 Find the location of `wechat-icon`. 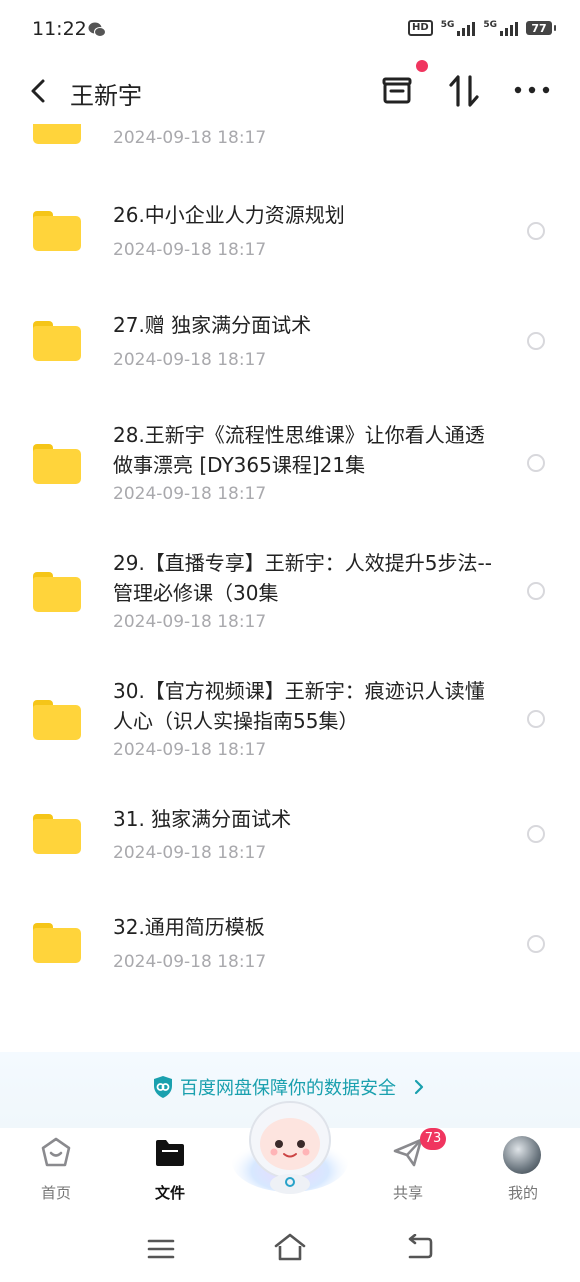

wechat-icon is located at coordinates (97, 29).